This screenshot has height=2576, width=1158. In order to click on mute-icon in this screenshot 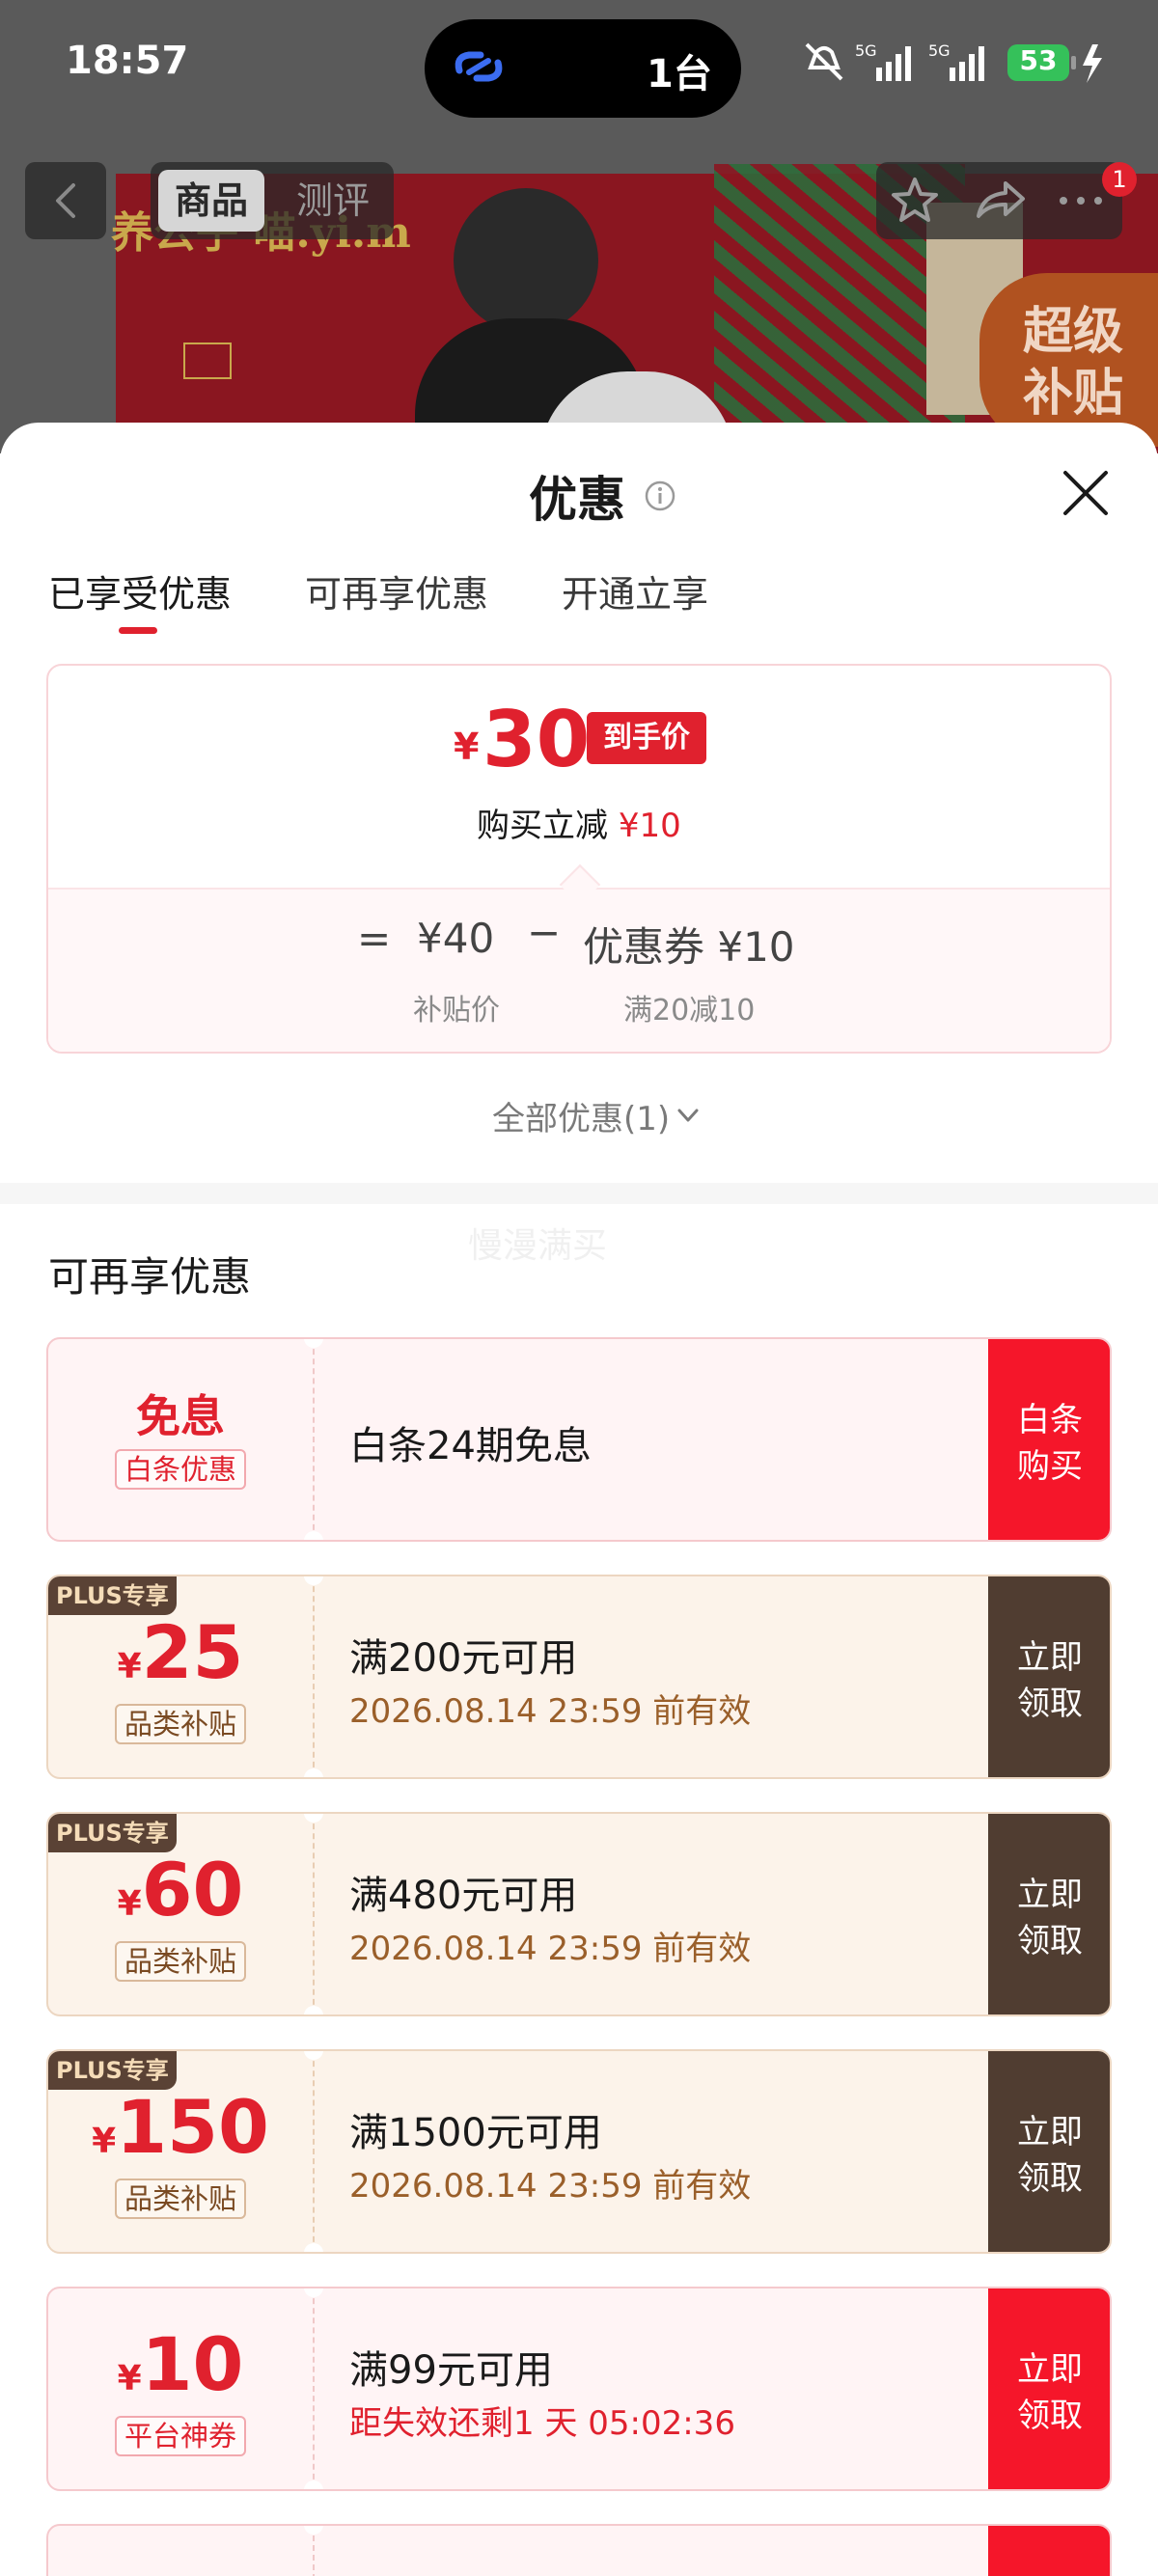, I will do `click(824, 61)`.